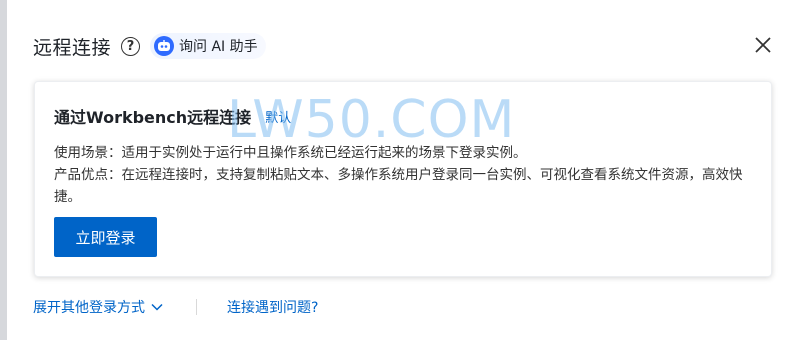 The image size is (798, 340). What do you see at coordinates (72, 47) in the screenshot?
I see `dialog-title: 远程连接` at bounding box center [72, 47].